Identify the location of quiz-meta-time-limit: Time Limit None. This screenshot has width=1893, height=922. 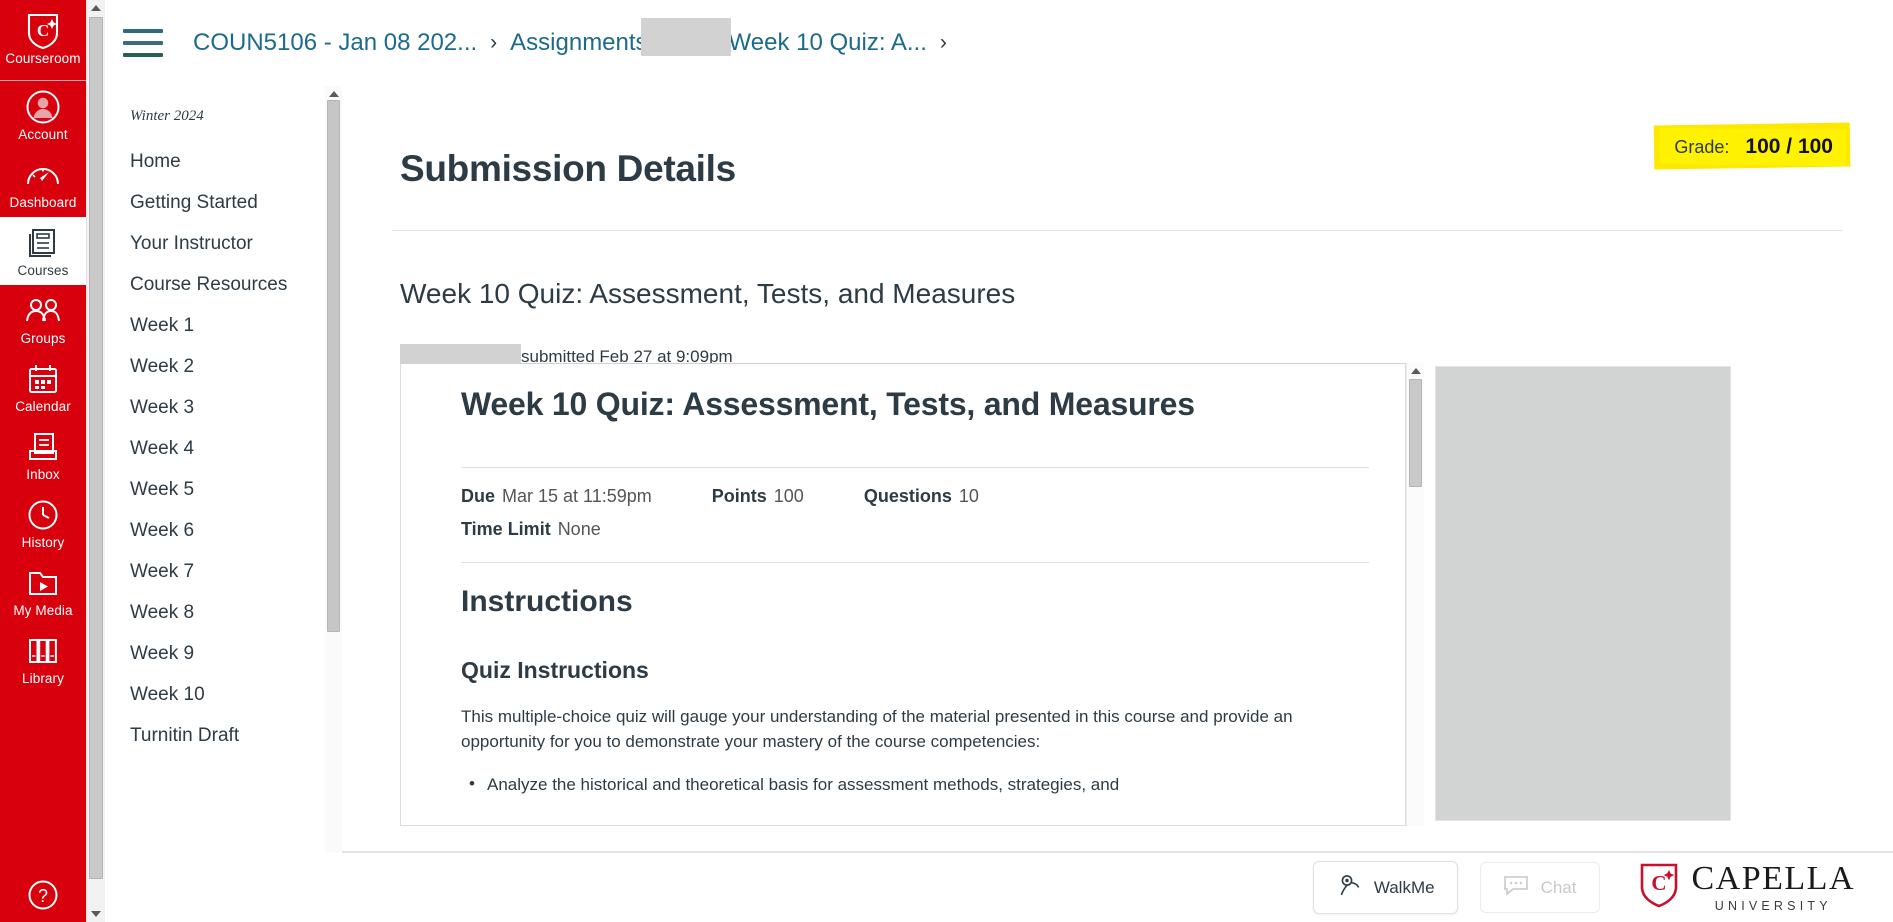
(556, 529).